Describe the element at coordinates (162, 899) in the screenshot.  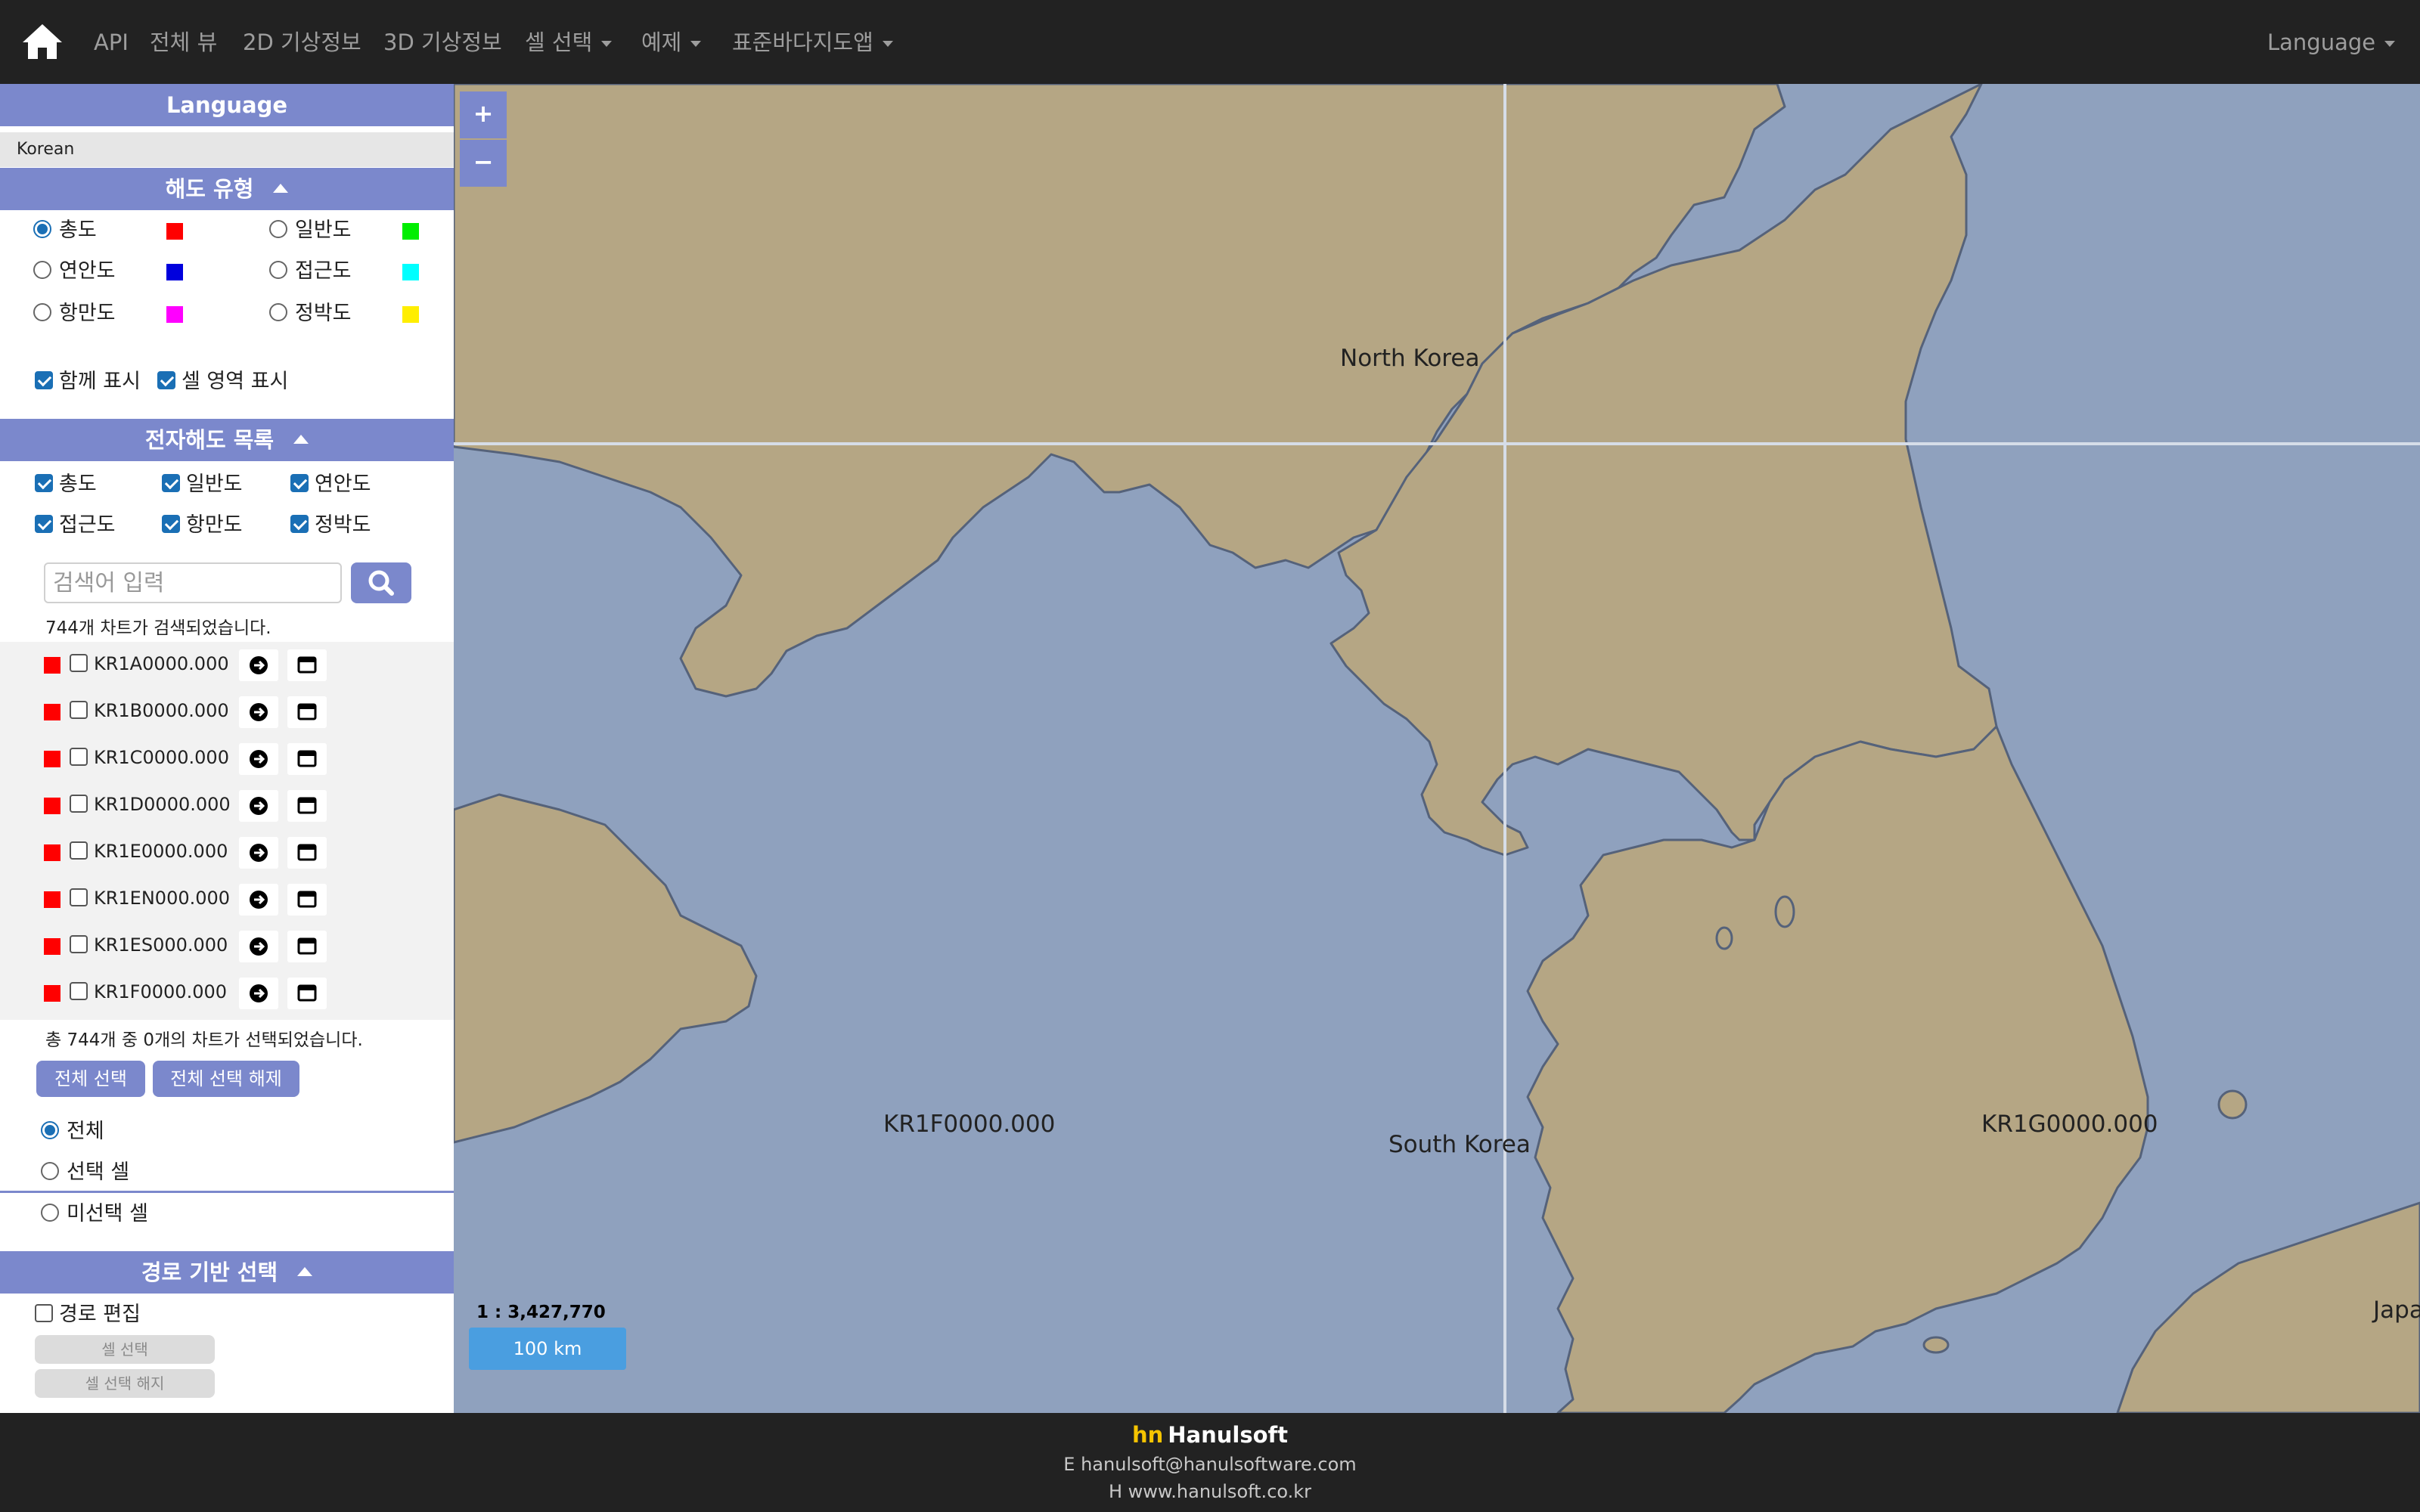
I see `chart-name: KR1EN000.000` at that location.